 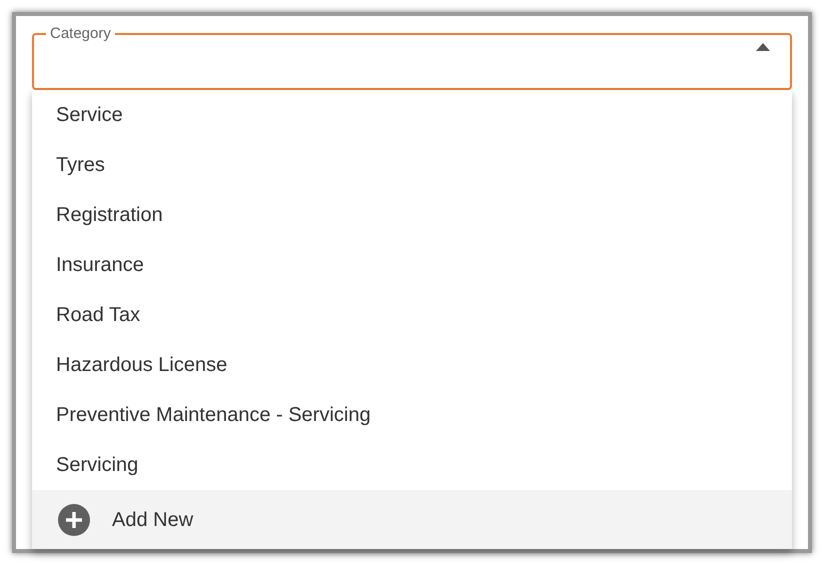 What do you see at coordinates (74, 520) in the screenshot?
I see `plus-circle-icon` at bounding box center [74, 520].